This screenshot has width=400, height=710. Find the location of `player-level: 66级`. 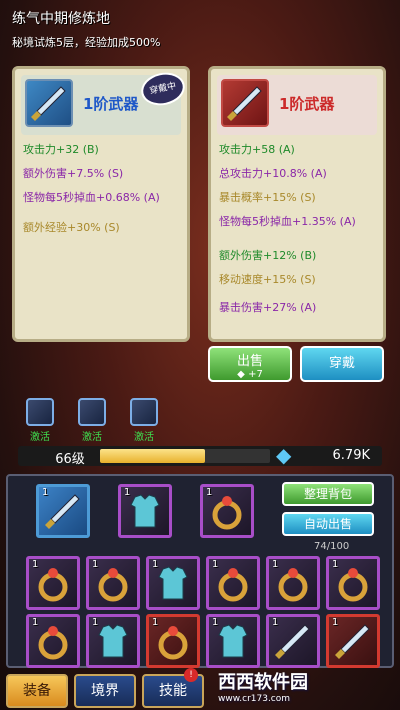

player-level: 66级 is located at coordinates (70, 459).